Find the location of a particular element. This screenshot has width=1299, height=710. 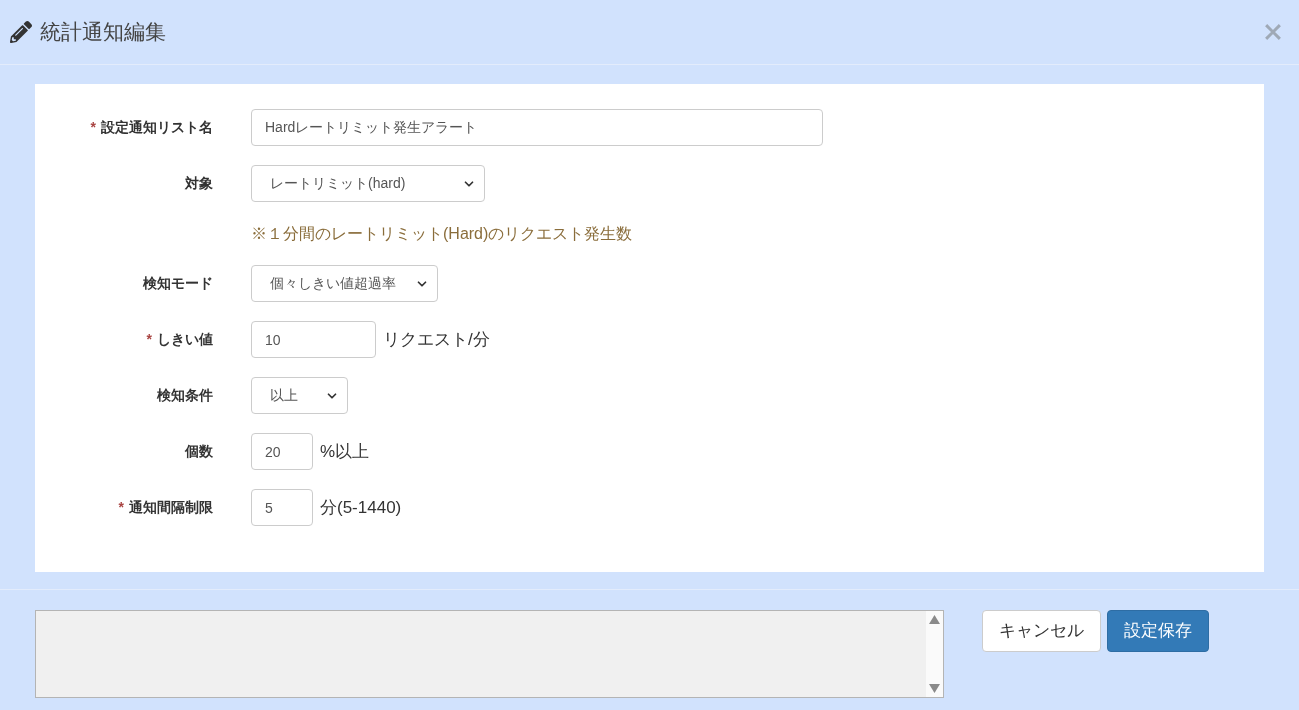

detection-mode-select: 個々しきい値超過率 is located at coordinates (344, 283).